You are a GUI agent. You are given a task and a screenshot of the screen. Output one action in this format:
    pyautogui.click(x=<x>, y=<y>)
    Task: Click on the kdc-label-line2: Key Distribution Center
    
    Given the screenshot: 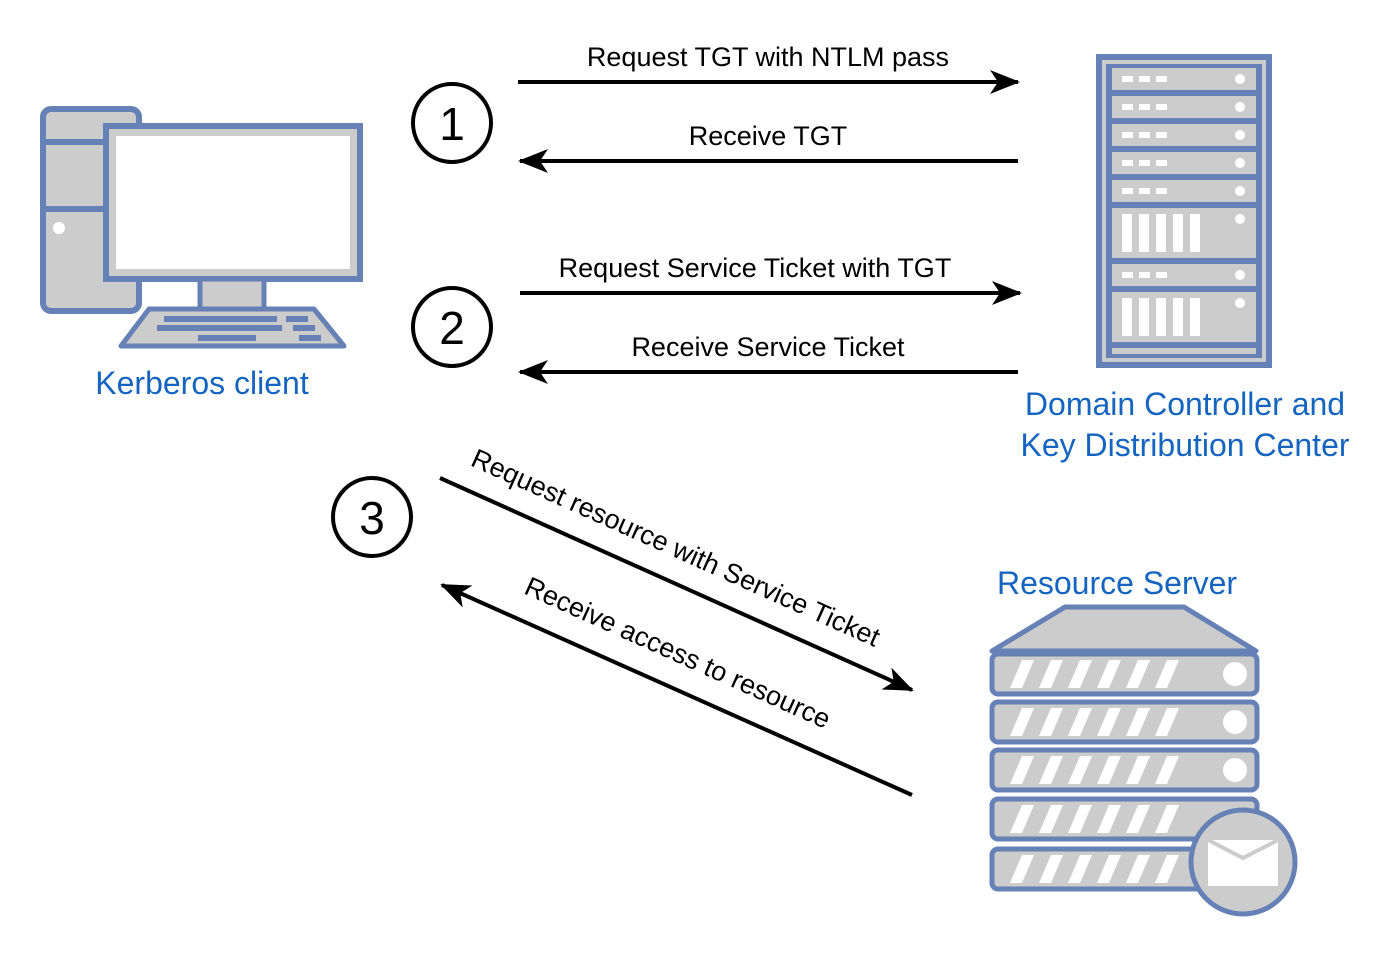 What is the action you would take?
    pyautogui.click(x=1184, y=445)
    